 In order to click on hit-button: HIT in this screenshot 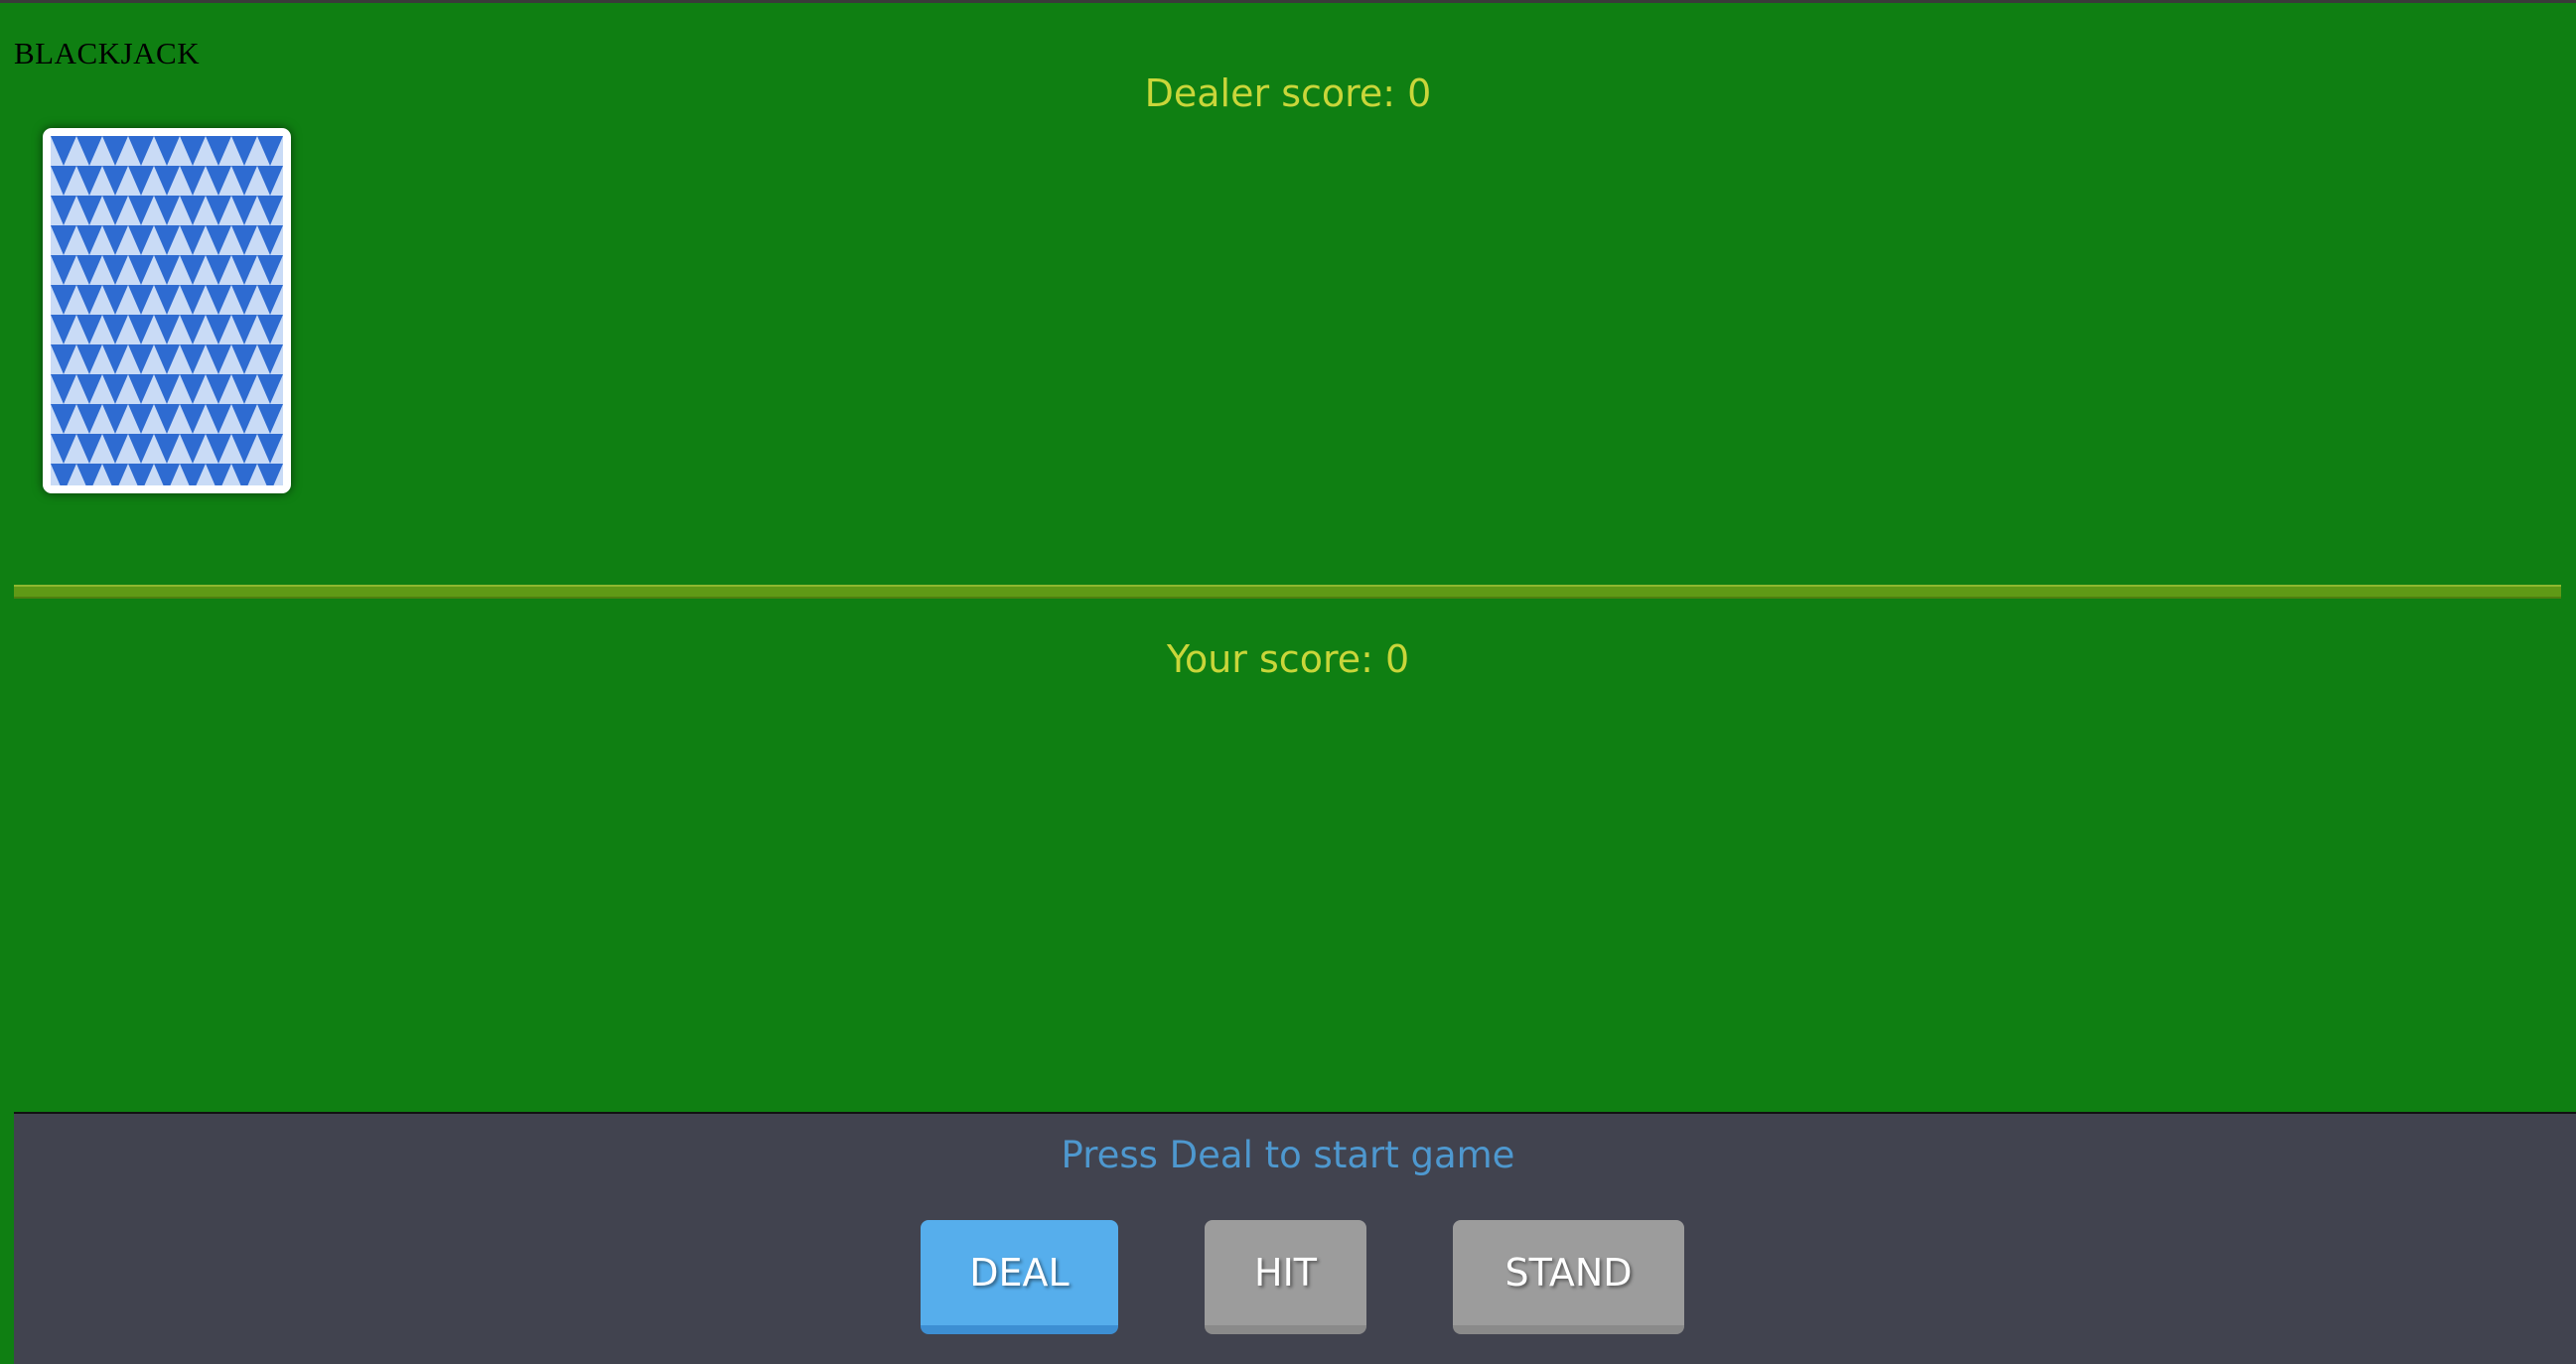, I will do `click(1286, 1277)`.